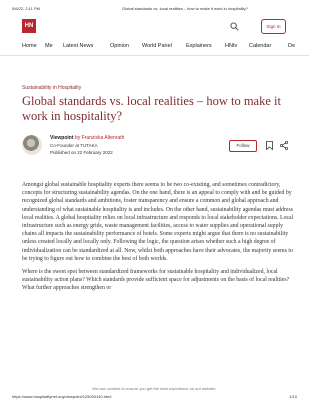 The image size is (320, 400). What do you see at coordinates (74, 145) in the screenshot?
I see `author-role: Co-Founder at TUTAKA` at bounding box center [74, 145].